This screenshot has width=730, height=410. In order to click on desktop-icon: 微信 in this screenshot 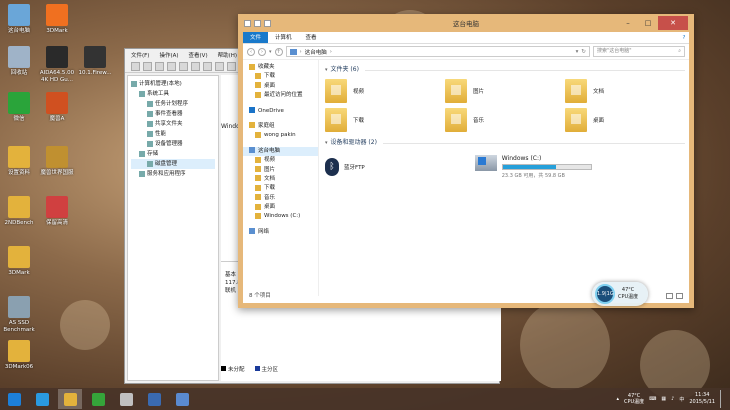, I will do `click(19, 107)`.